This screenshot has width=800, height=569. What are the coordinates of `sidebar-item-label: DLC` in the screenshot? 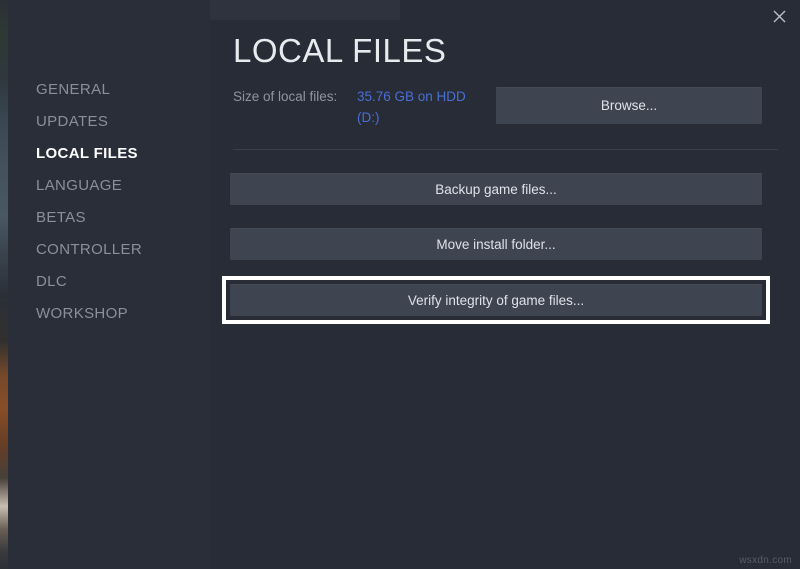 It's located at (52, 281).